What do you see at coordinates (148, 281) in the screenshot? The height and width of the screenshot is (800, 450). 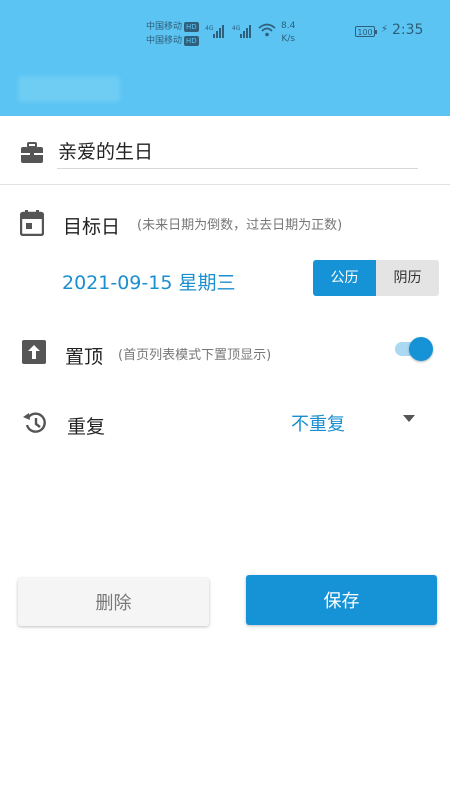 I see `target-date-value: 2021-09-15 星期三` at bounding box center [148, 281].